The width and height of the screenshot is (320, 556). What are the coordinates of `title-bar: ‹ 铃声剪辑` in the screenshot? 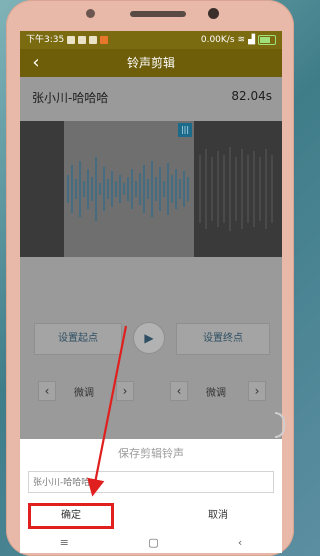 It's located at (151, 63).